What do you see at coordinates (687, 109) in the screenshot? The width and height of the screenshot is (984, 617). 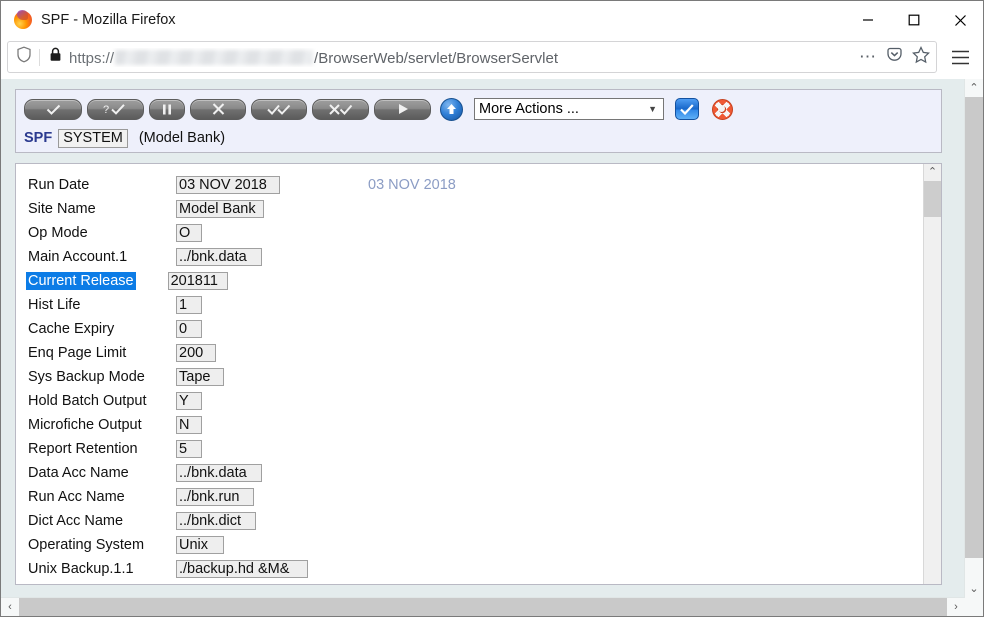 I see `ok-button` at bounding box center [687, 109].